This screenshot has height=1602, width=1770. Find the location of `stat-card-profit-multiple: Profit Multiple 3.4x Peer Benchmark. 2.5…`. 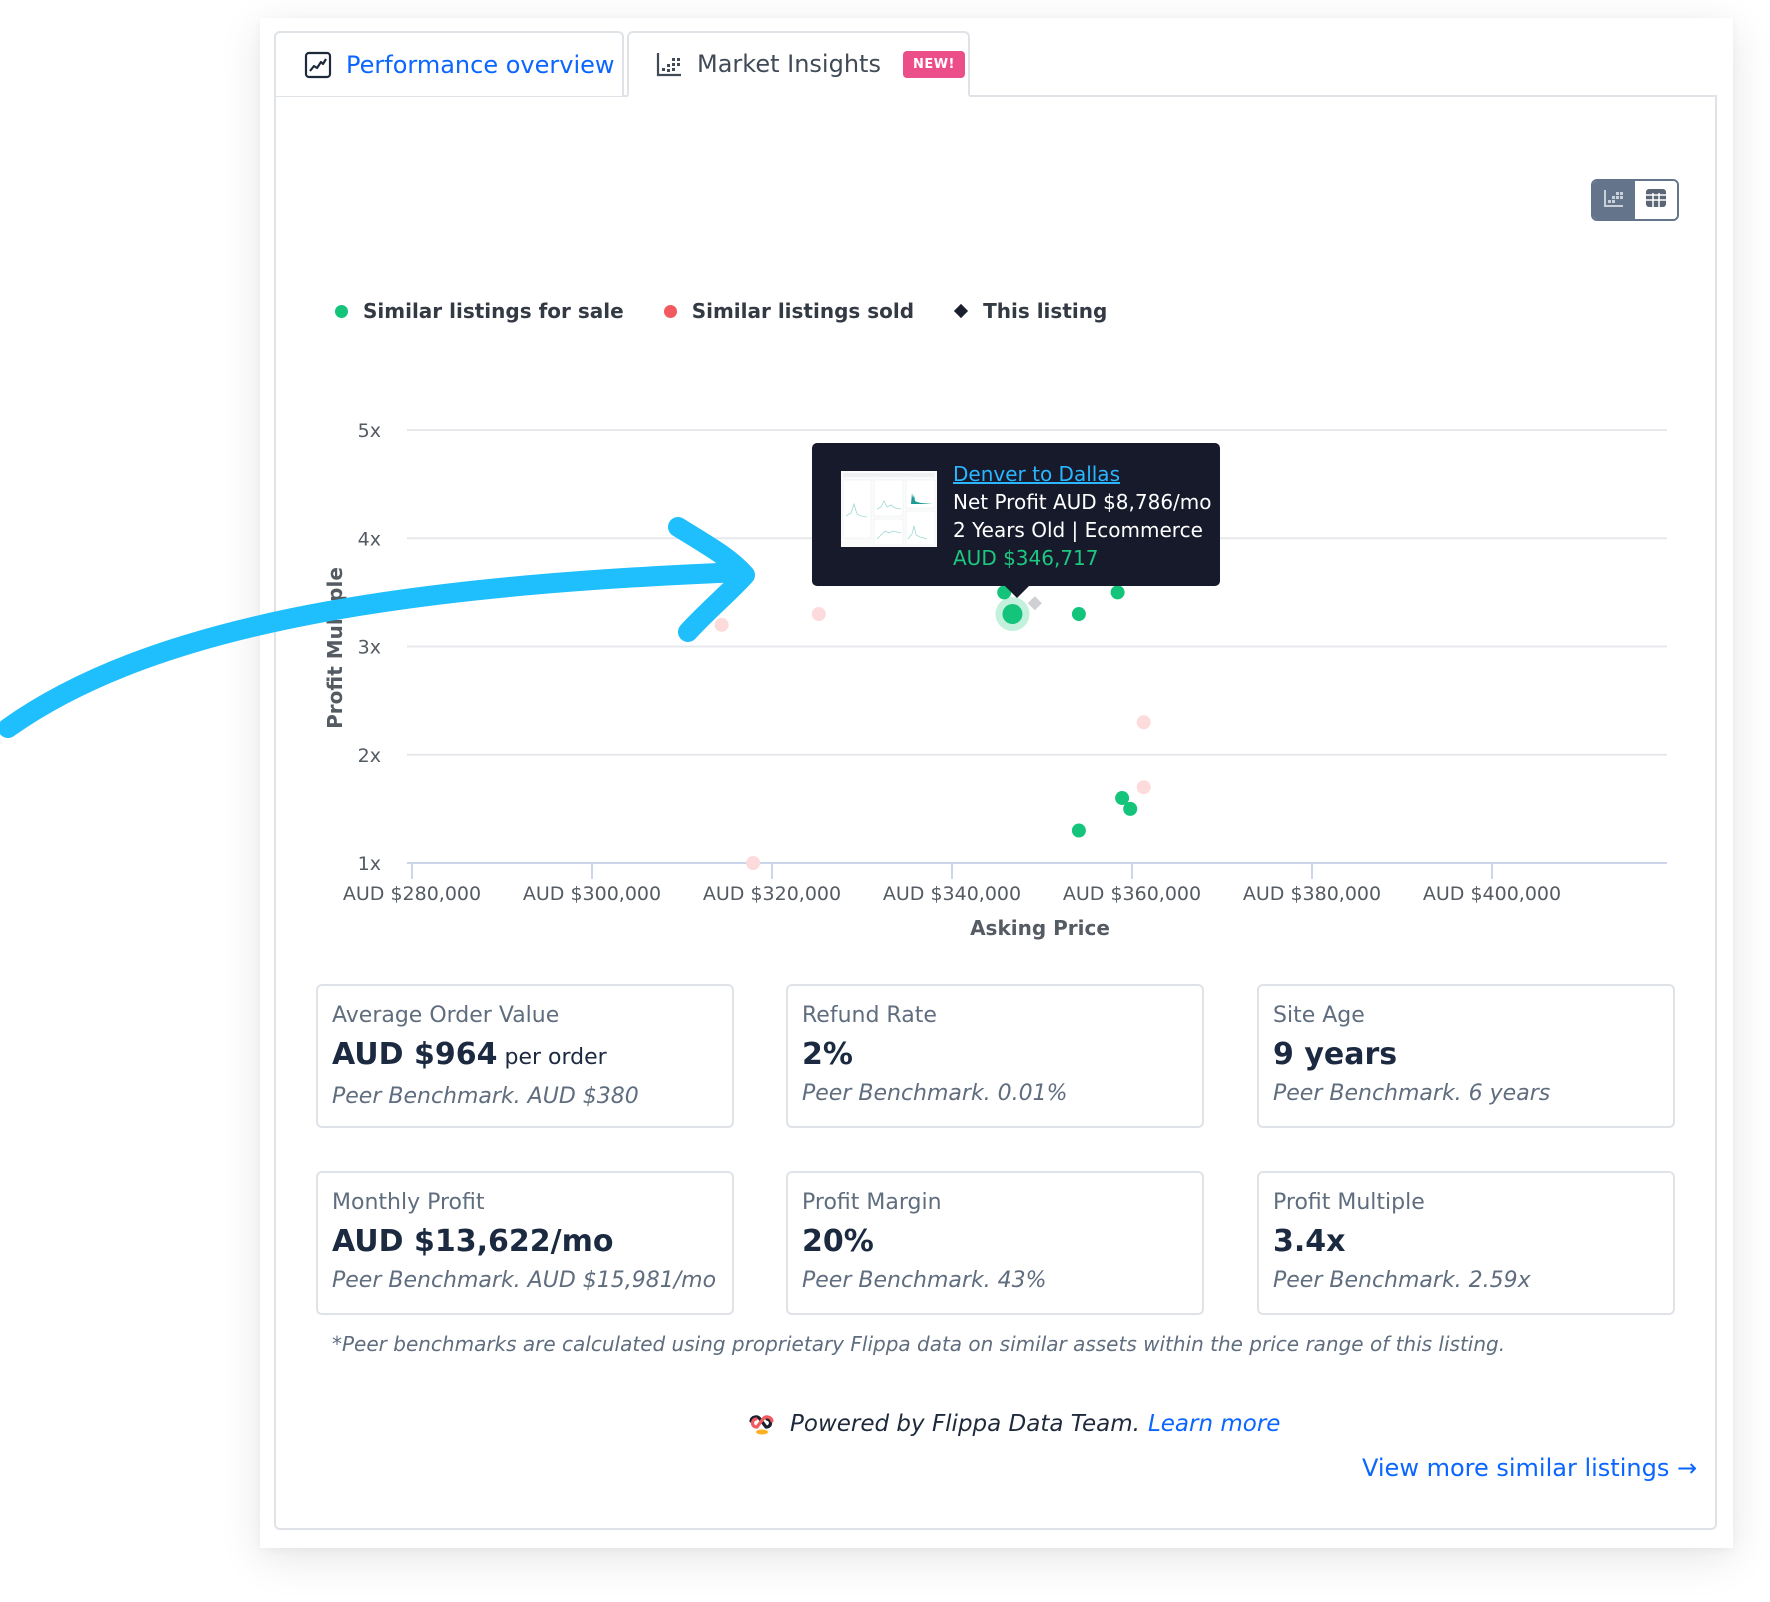

stat-card-profit-multiple: Profit Multiple 3.4x Peer Benchmark. 2.5… is located at coordinates (1466, 1243).